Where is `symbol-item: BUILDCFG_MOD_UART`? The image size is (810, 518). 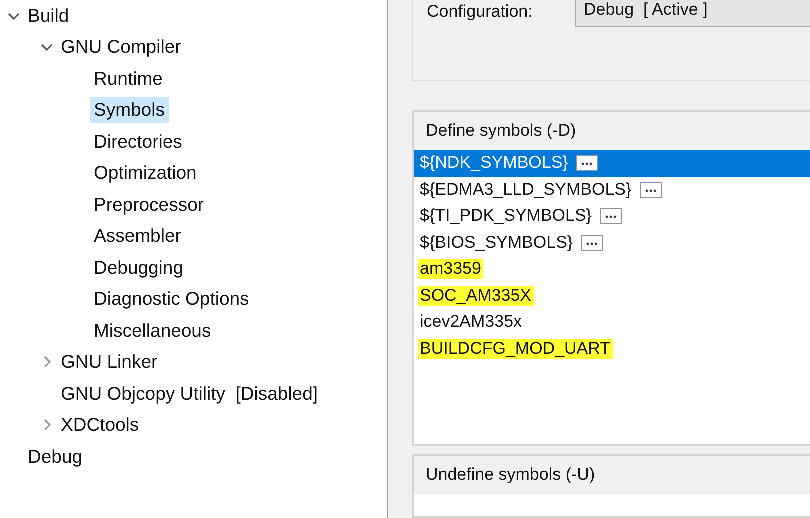
symbol-item: BUILDCFG_MOD_UART is located at coordinates (612, 349).